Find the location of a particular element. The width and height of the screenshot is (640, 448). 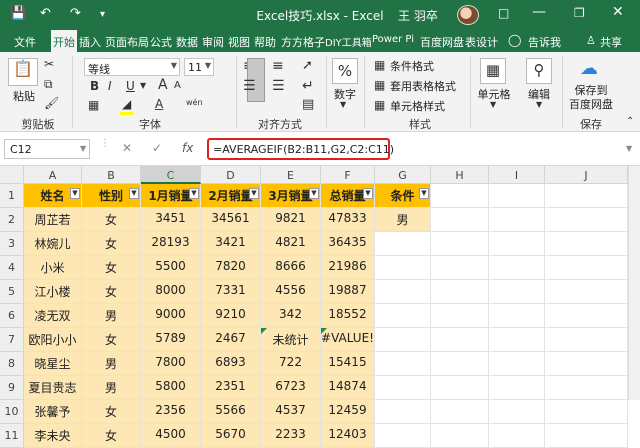

header-cell: 2月销量 ▼ is located at coordinates (231, 196).